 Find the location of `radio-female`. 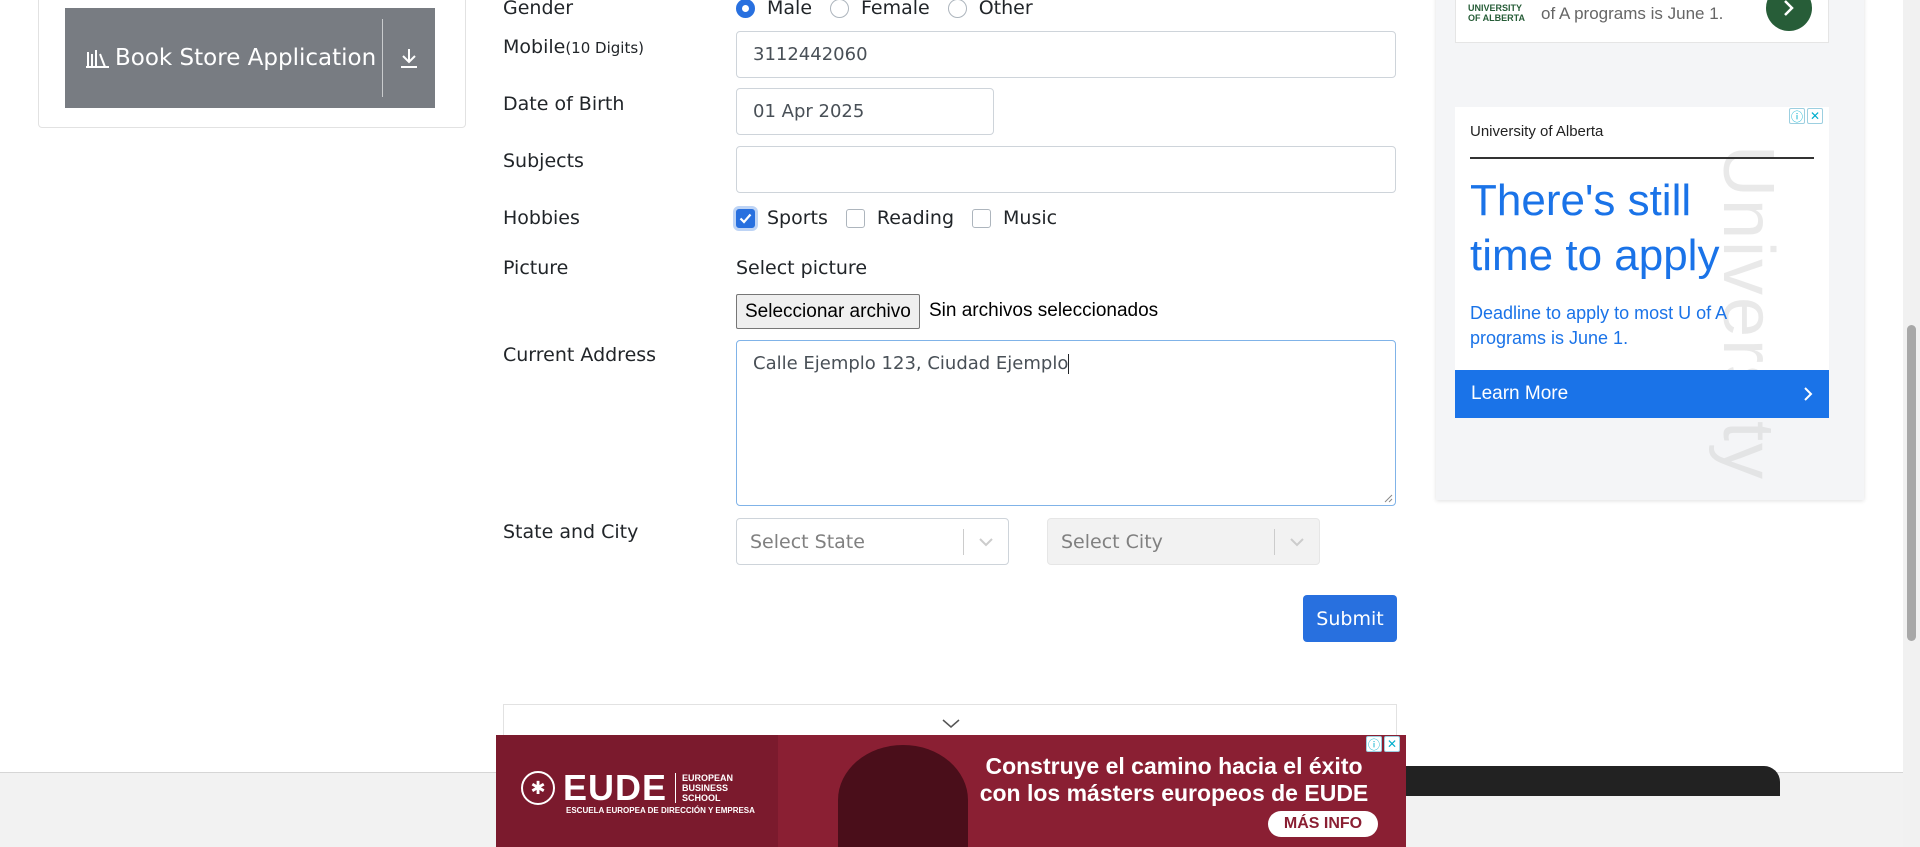

radio-female is located at coordinates (840, 9).